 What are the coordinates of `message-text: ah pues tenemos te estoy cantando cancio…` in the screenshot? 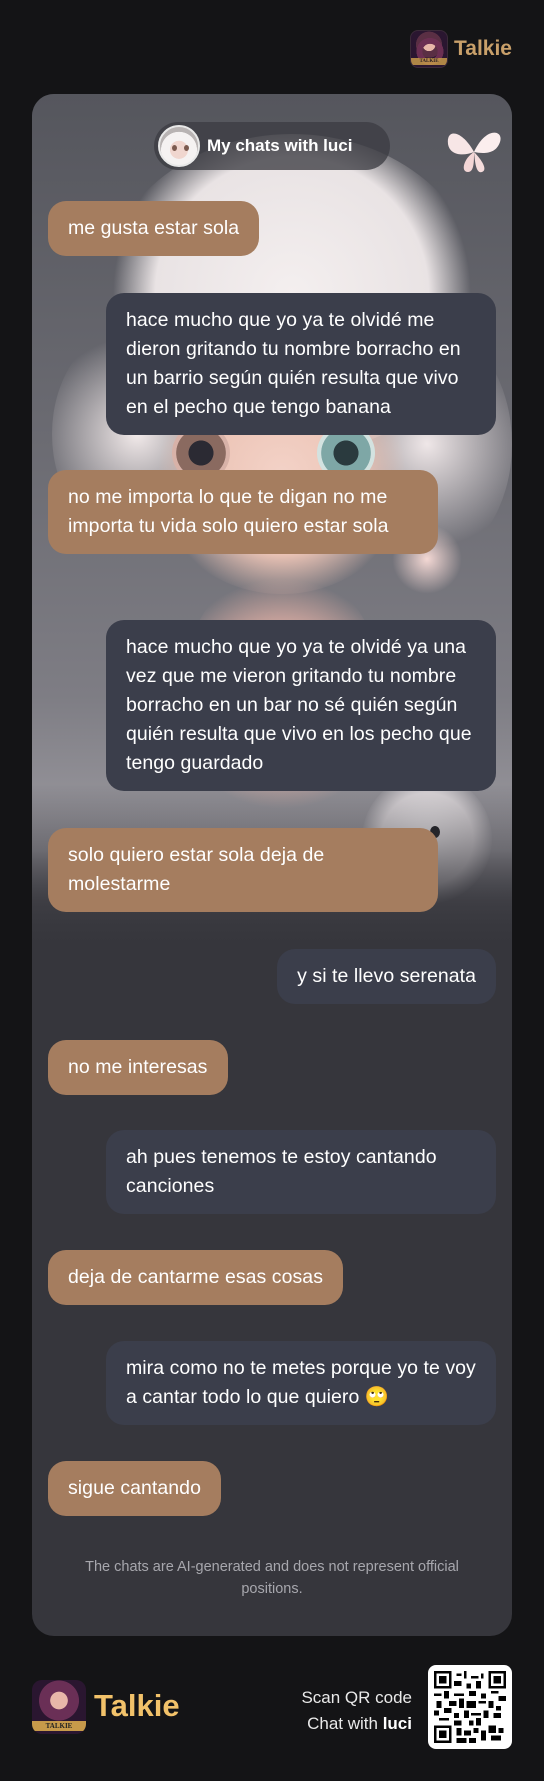 It's located at (281, 1171).